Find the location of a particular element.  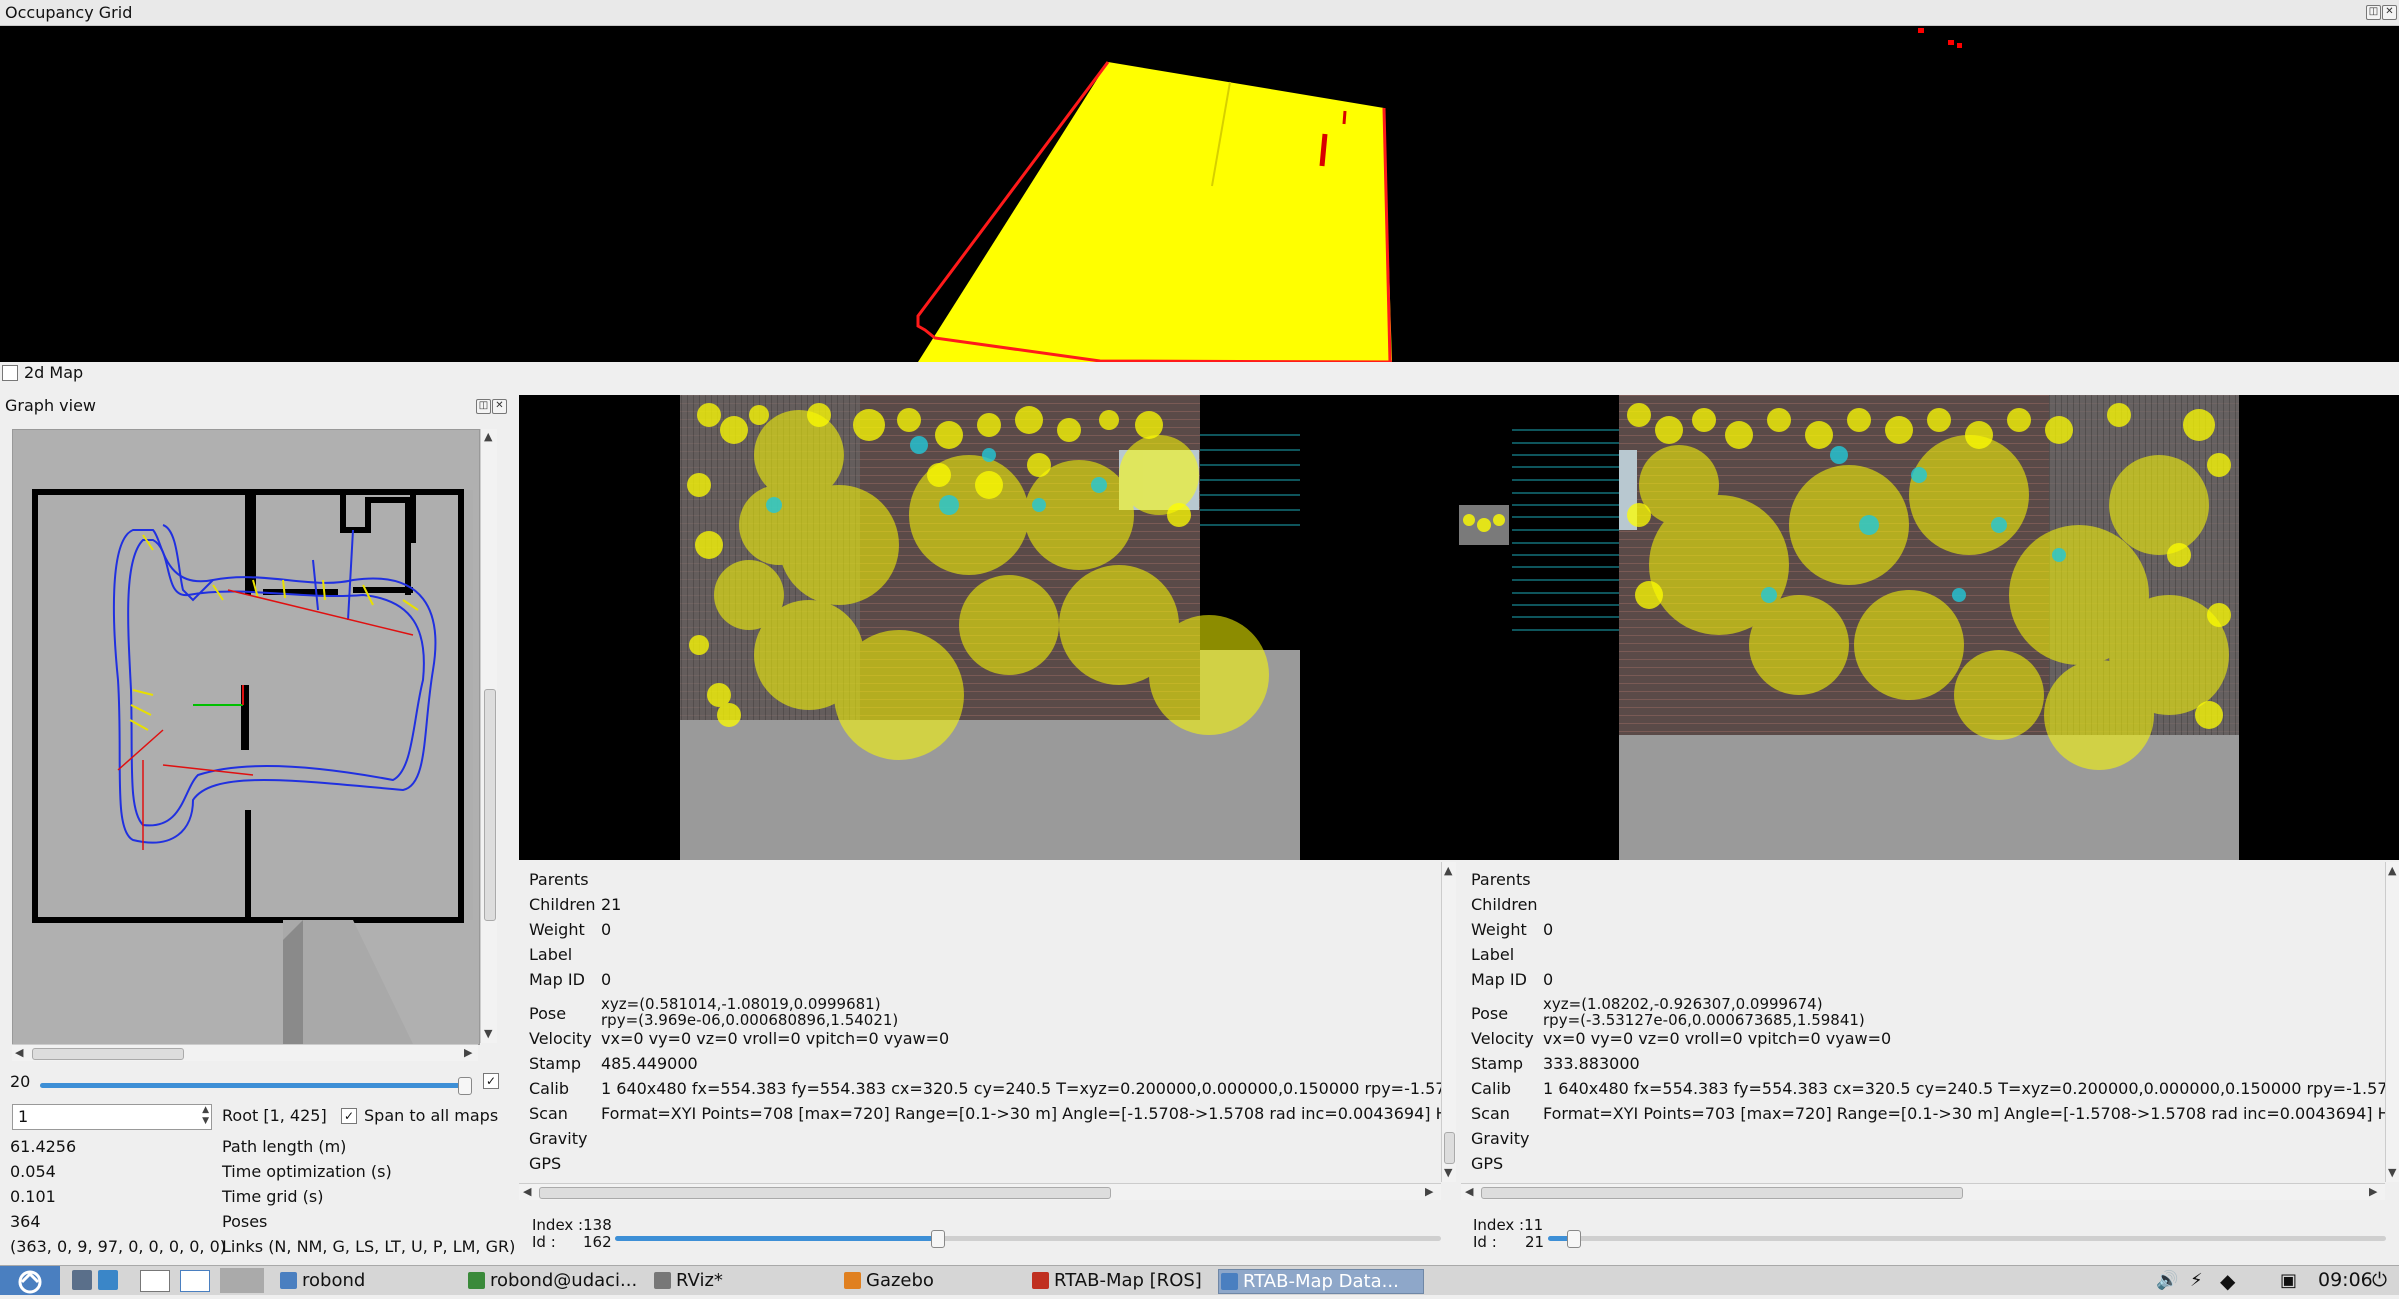

taskbar-item-label: robond is located at coordinates (334, 1280).